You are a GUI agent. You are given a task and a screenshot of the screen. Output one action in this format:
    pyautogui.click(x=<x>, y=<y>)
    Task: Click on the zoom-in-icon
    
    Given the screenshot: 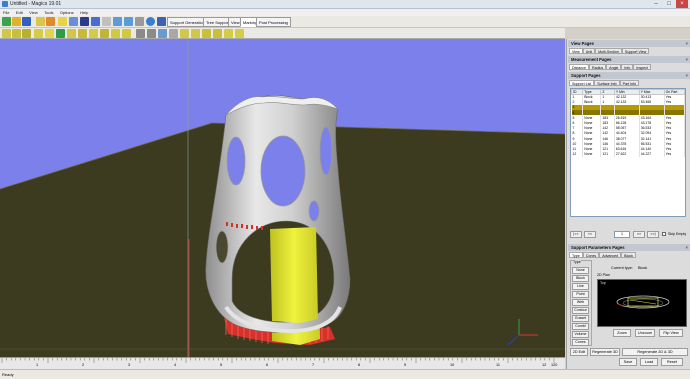 What is the action you would take?
    pyautogui.click(x=117, y=21)
    